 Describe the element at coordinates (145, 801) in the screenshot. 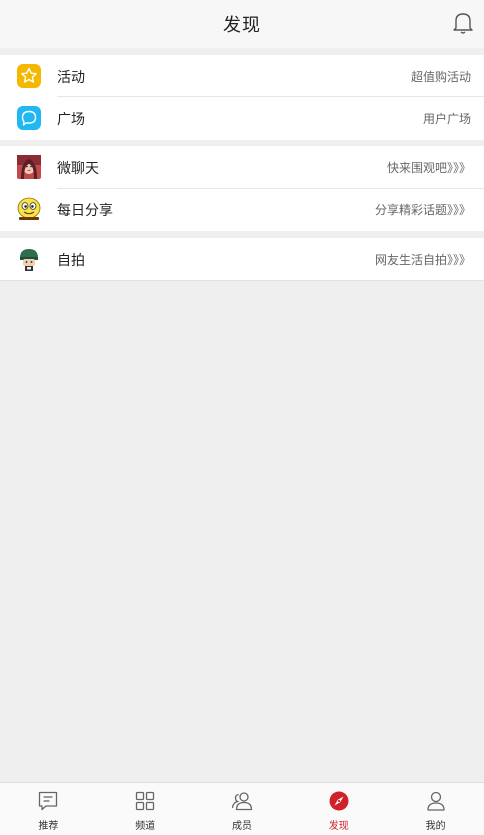

I see `grid-icon` at that location.